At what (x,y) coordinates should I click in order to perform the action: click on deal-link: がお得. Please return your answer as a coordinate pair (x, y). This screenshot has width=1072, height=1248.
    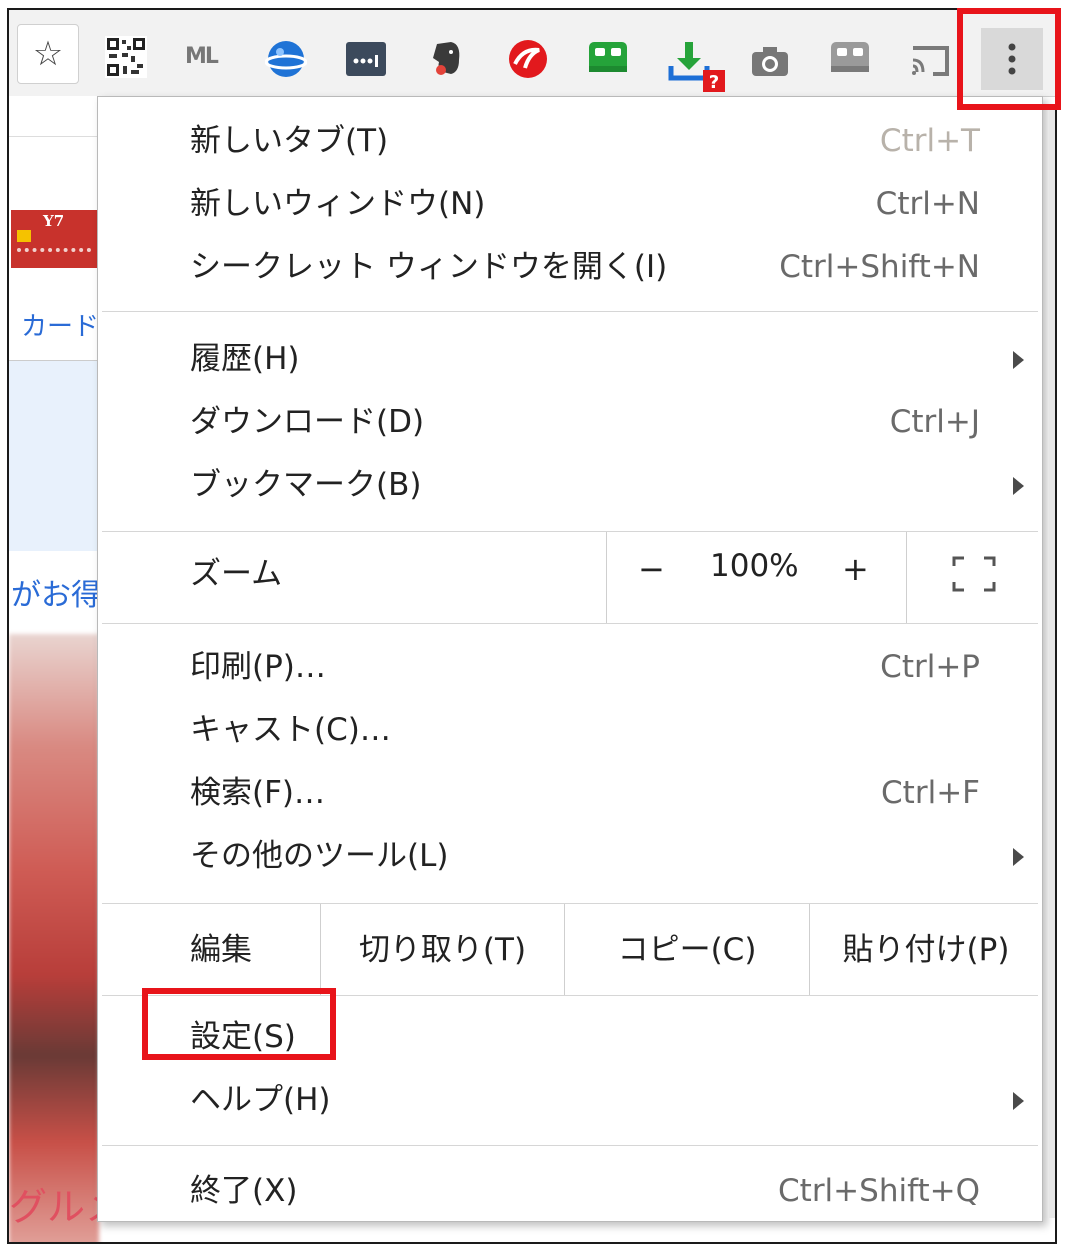
    Looking at the image, I should click on (56, 592).